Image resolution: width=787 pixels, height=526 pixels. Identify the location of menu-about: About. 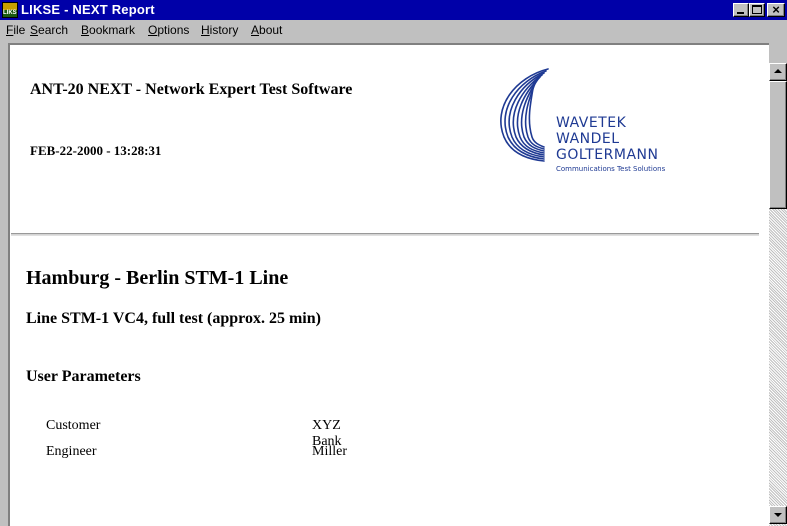
(266, 30).